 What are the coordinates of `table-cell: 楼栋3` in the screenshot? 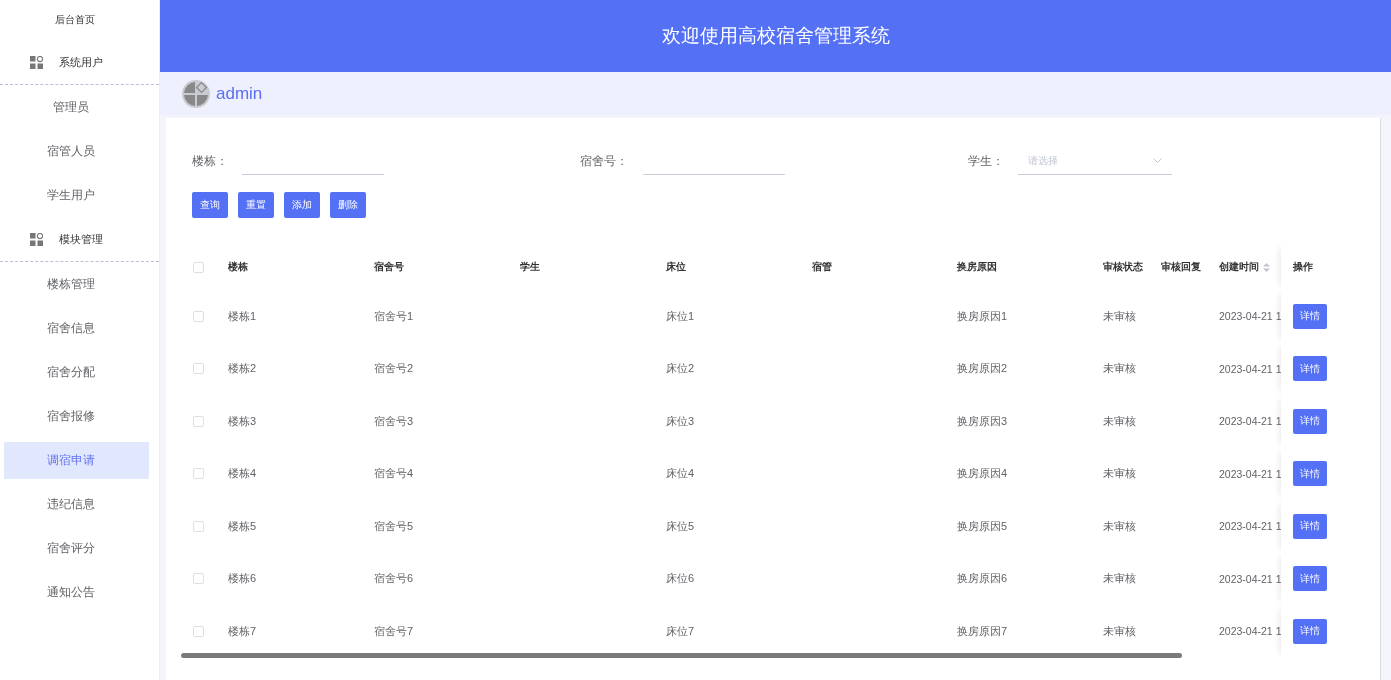 It's located at (242, 421).